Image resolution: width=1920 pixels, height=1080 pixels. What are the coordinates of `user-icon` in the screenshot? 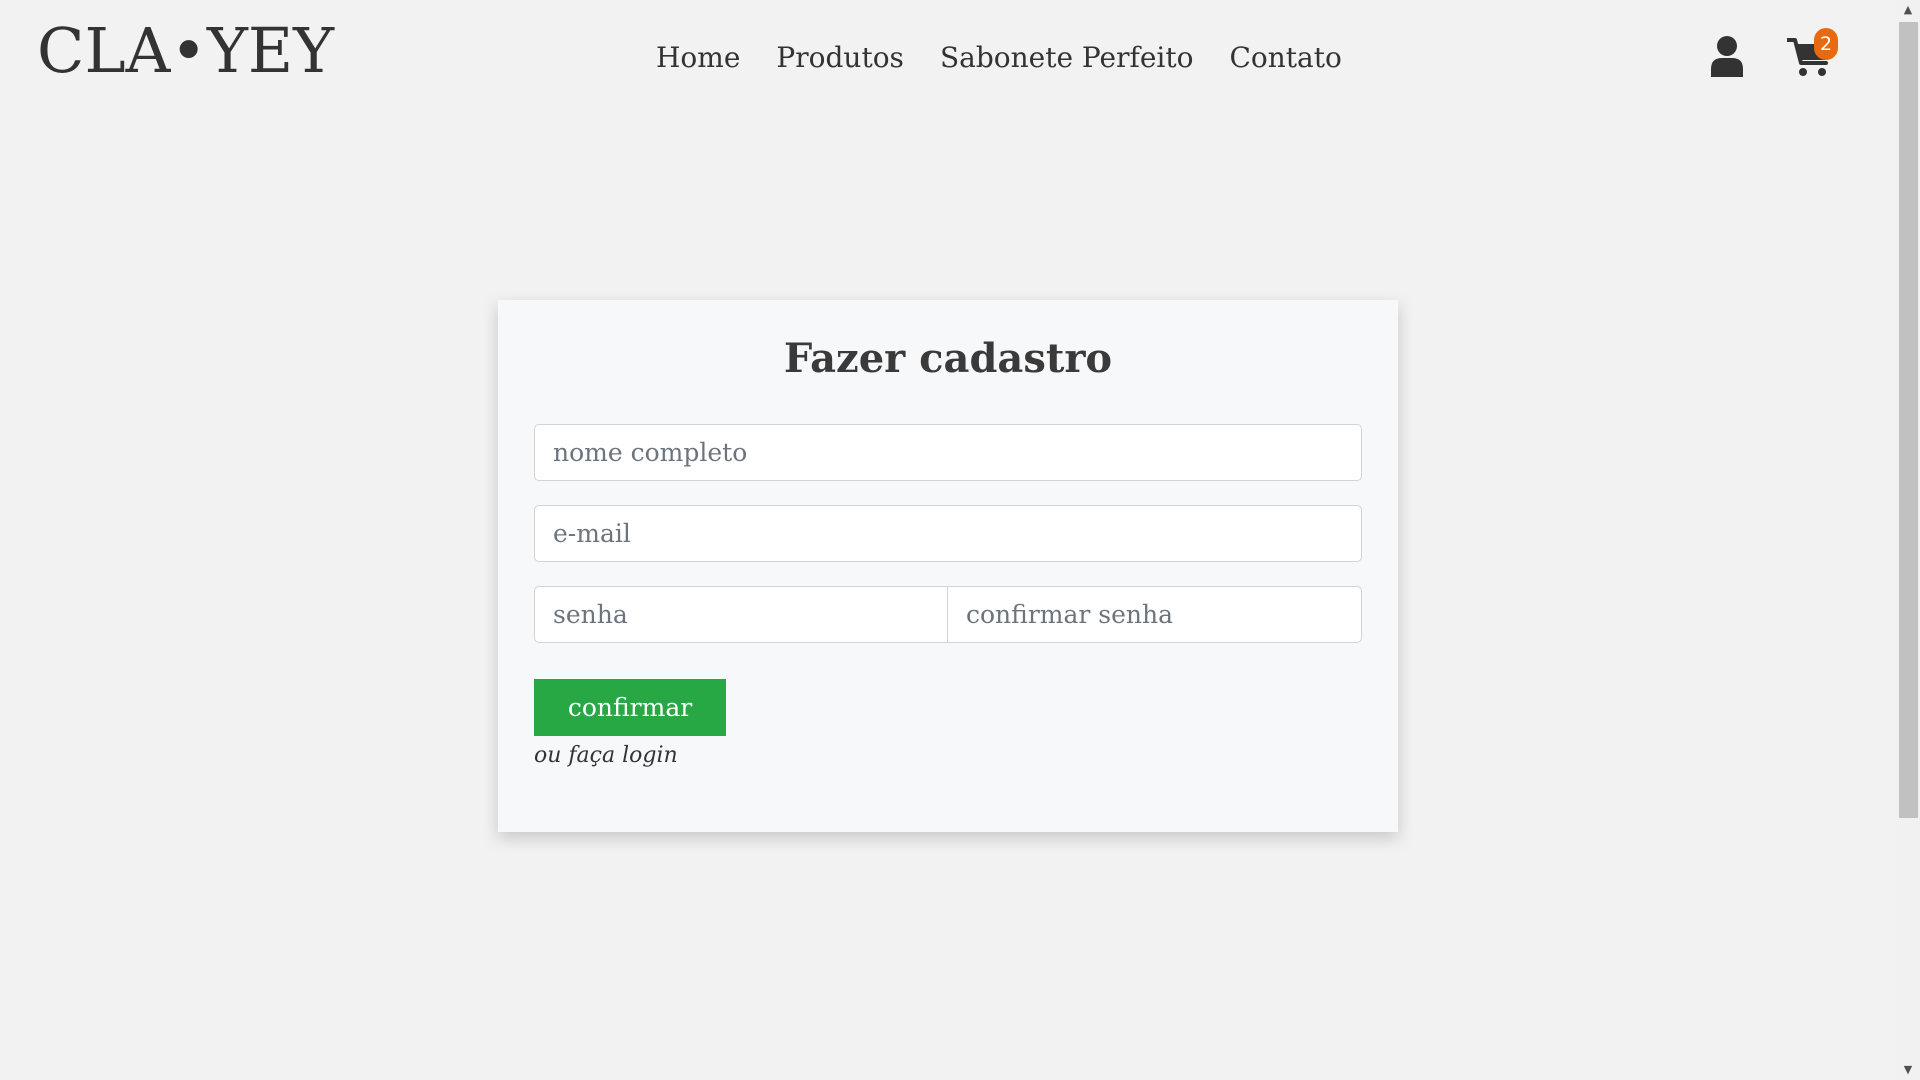 It's located at (1727, 56).